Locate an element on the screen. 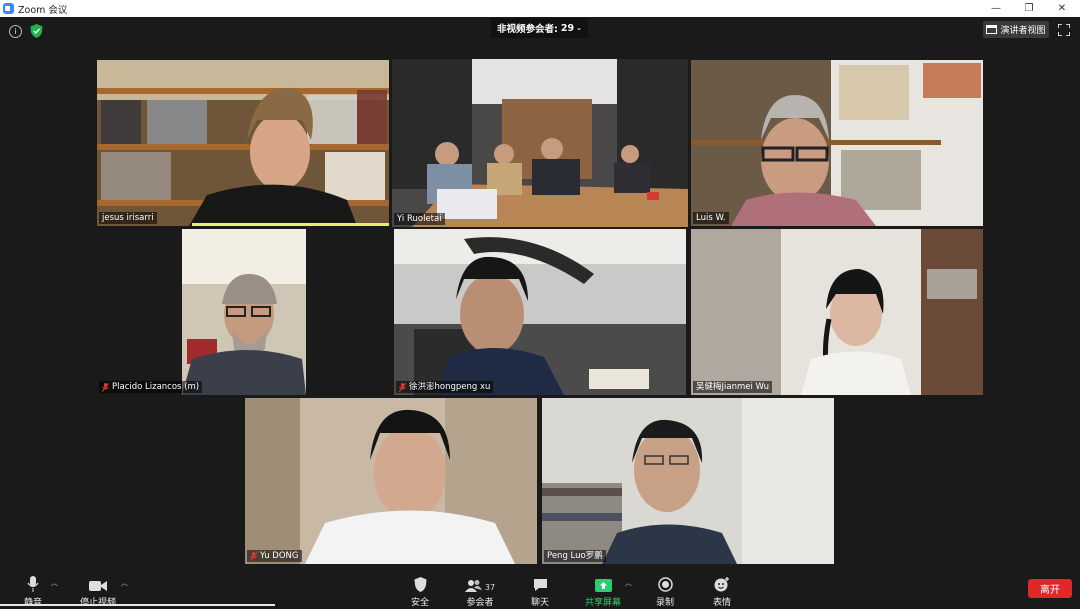 The height and width of the screenshot is (609, 1080). participant-name-tag: Yi Ruoletai is located at coordinates (419, 219).